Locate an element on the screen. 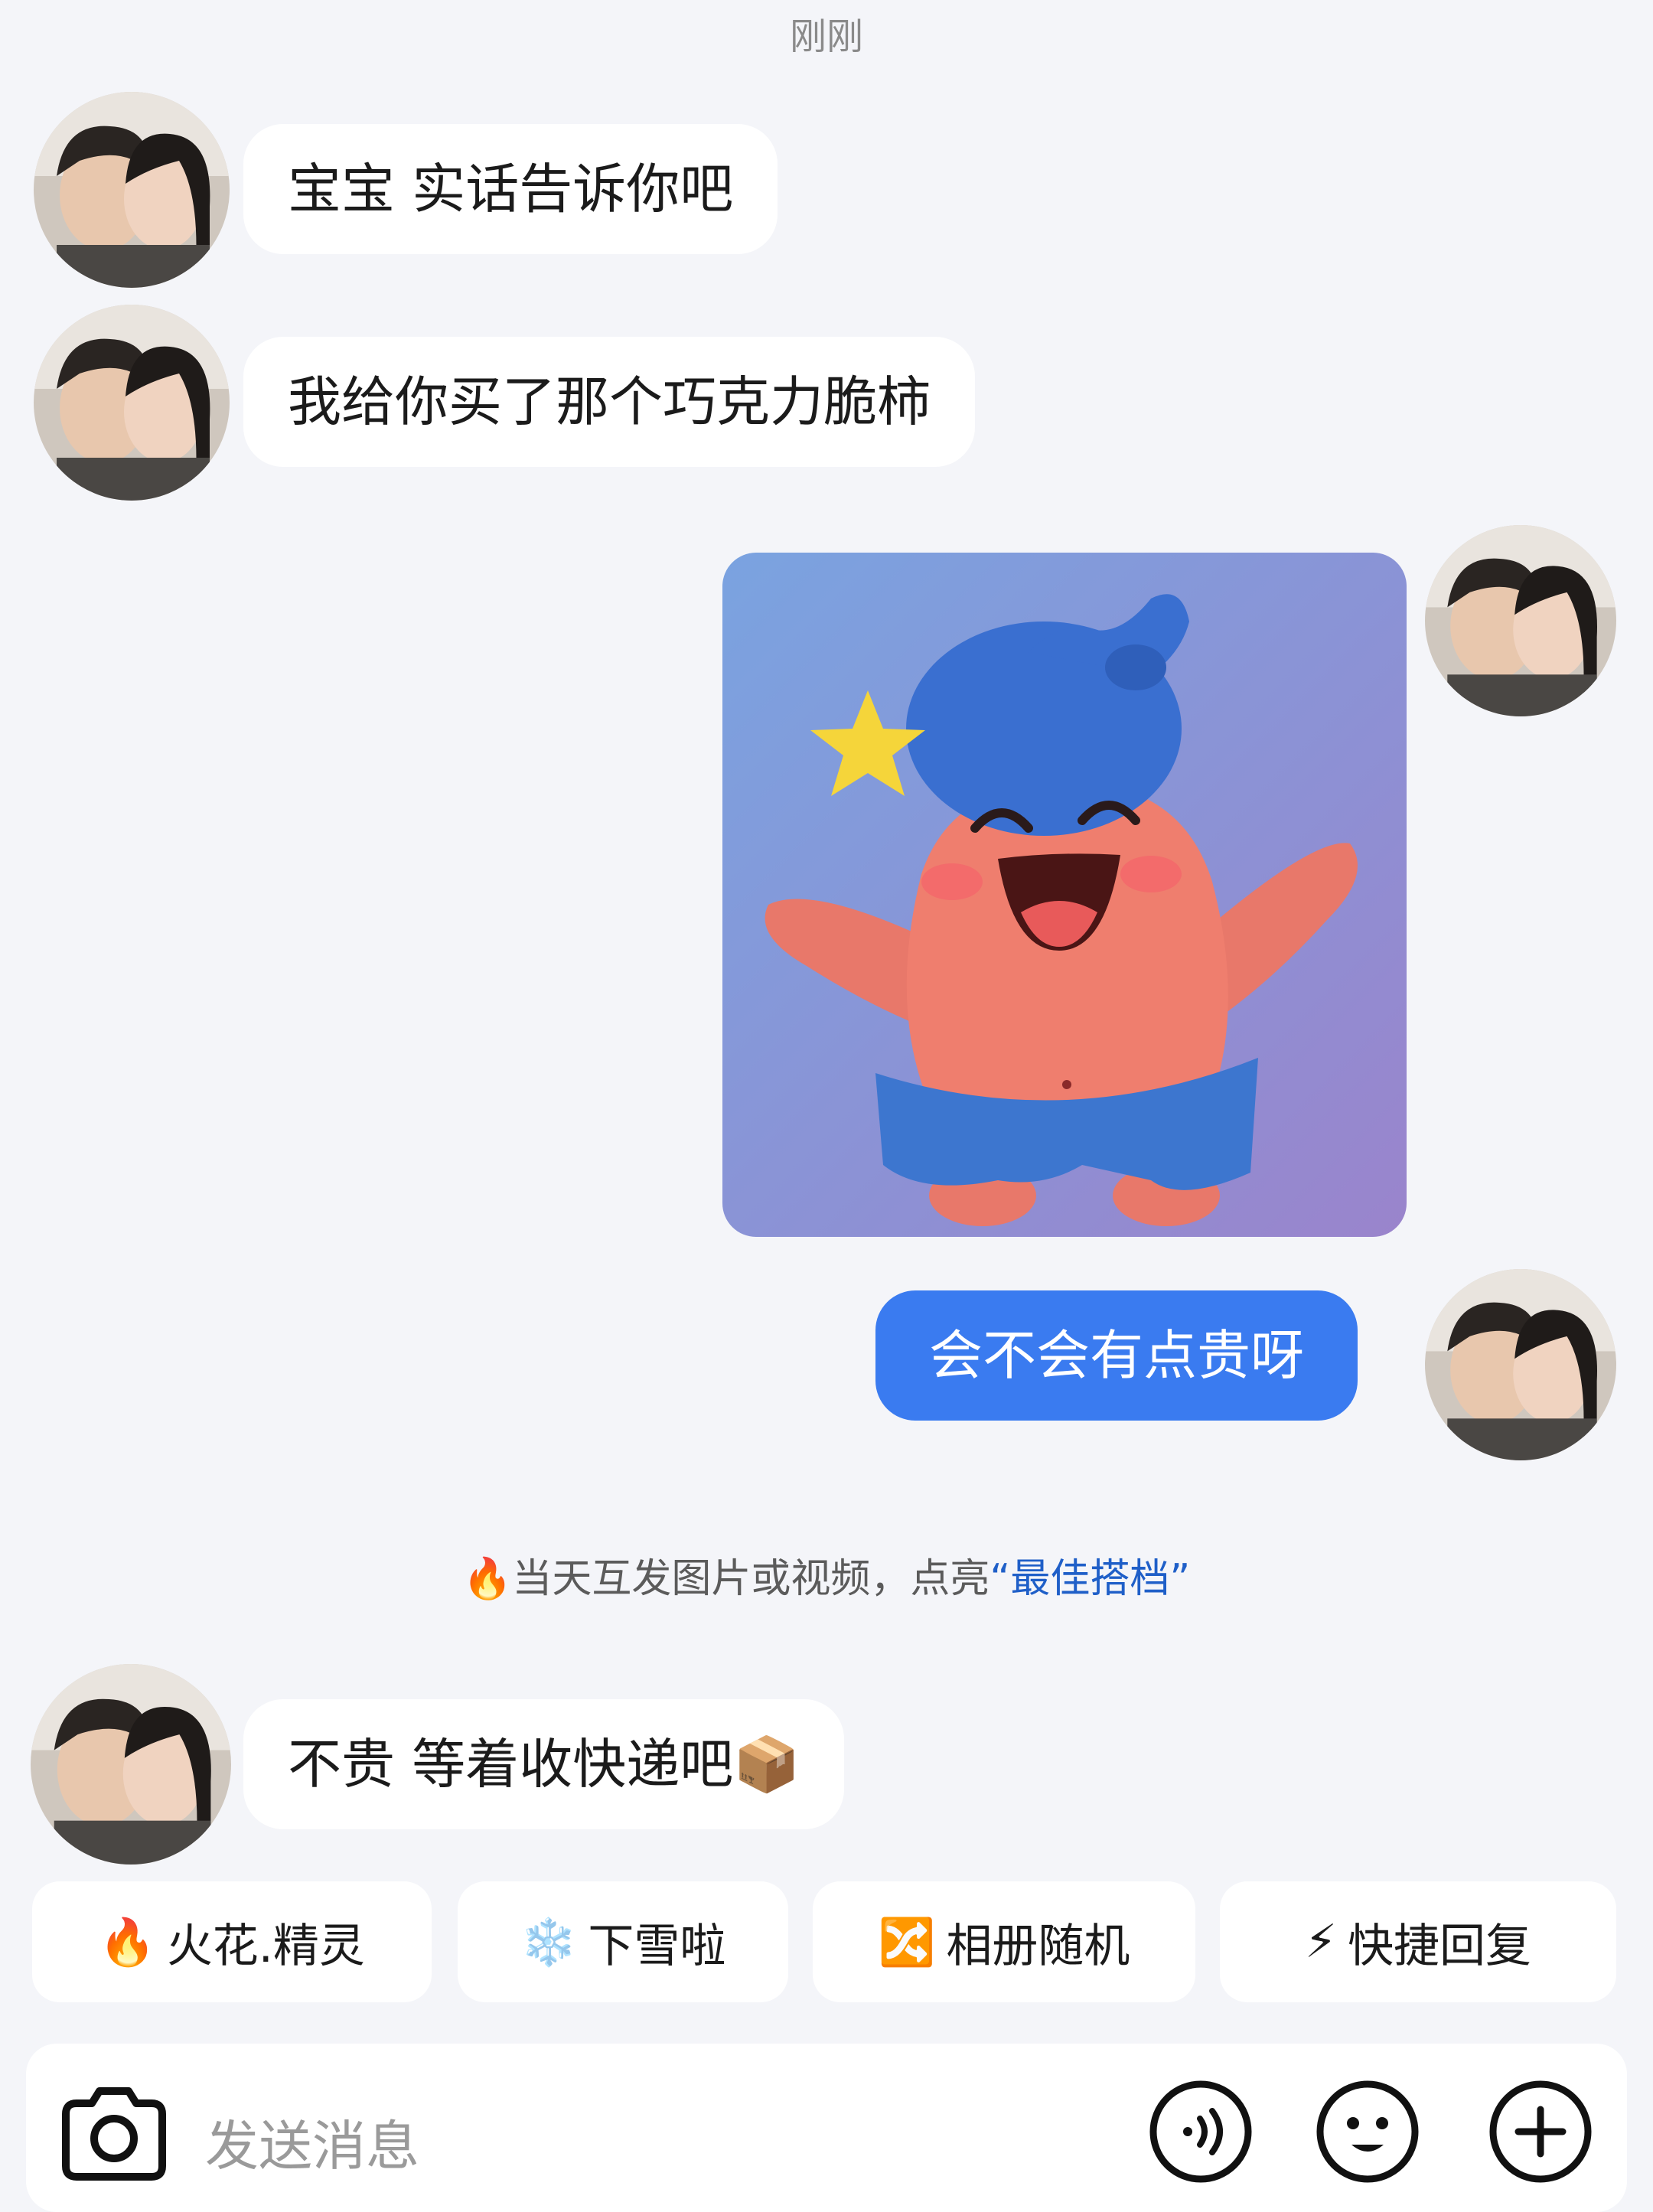  quick-action-quick-reply: ⚡ 快捷回复 is located at coordinates (1418, 1941).